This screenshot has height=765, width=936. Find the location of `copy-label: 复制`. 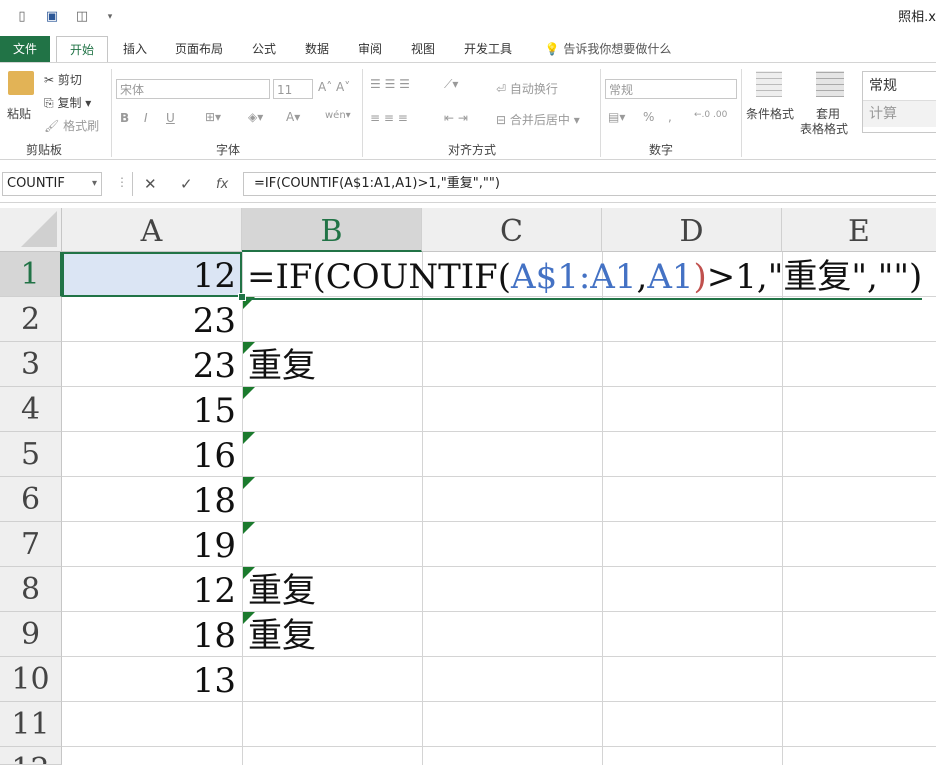

copy-label: 复制 is located at coordinates (69, 103).